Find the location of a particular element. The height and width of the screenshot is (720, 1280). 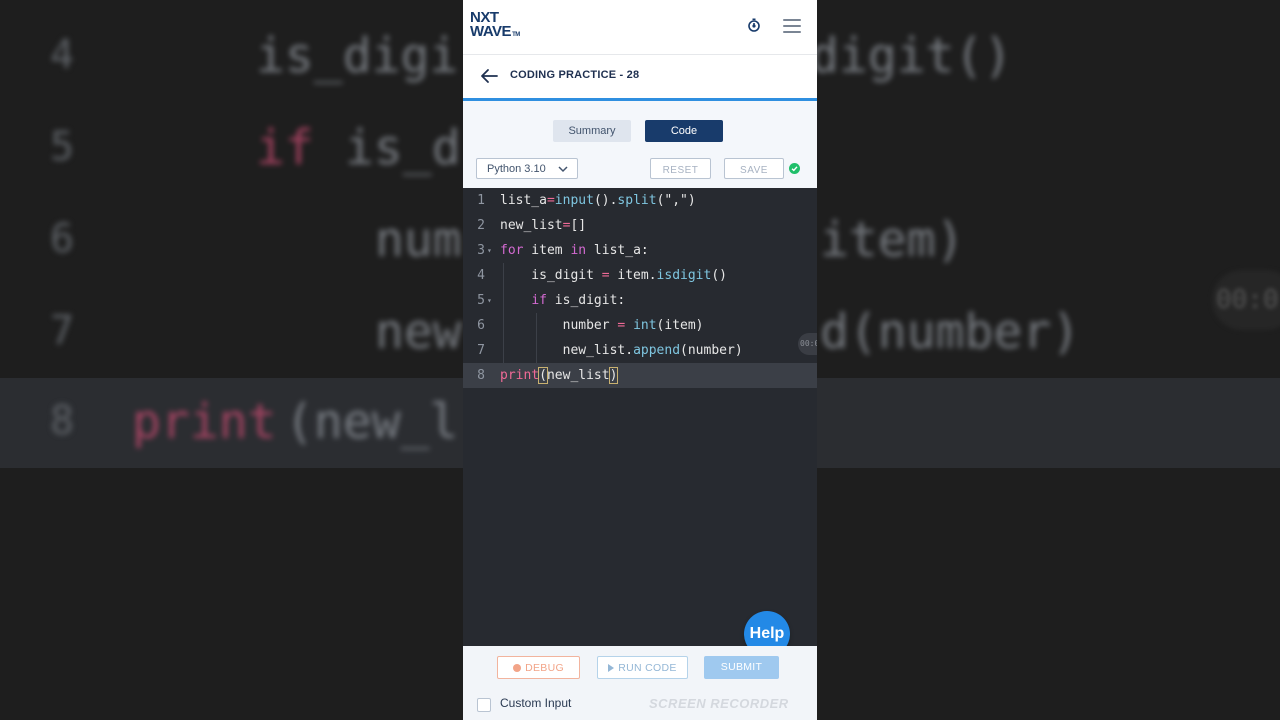

editor-toolbar: Summary Code Python 3.10 RESET SAVE is located at coordinates (640, 144).